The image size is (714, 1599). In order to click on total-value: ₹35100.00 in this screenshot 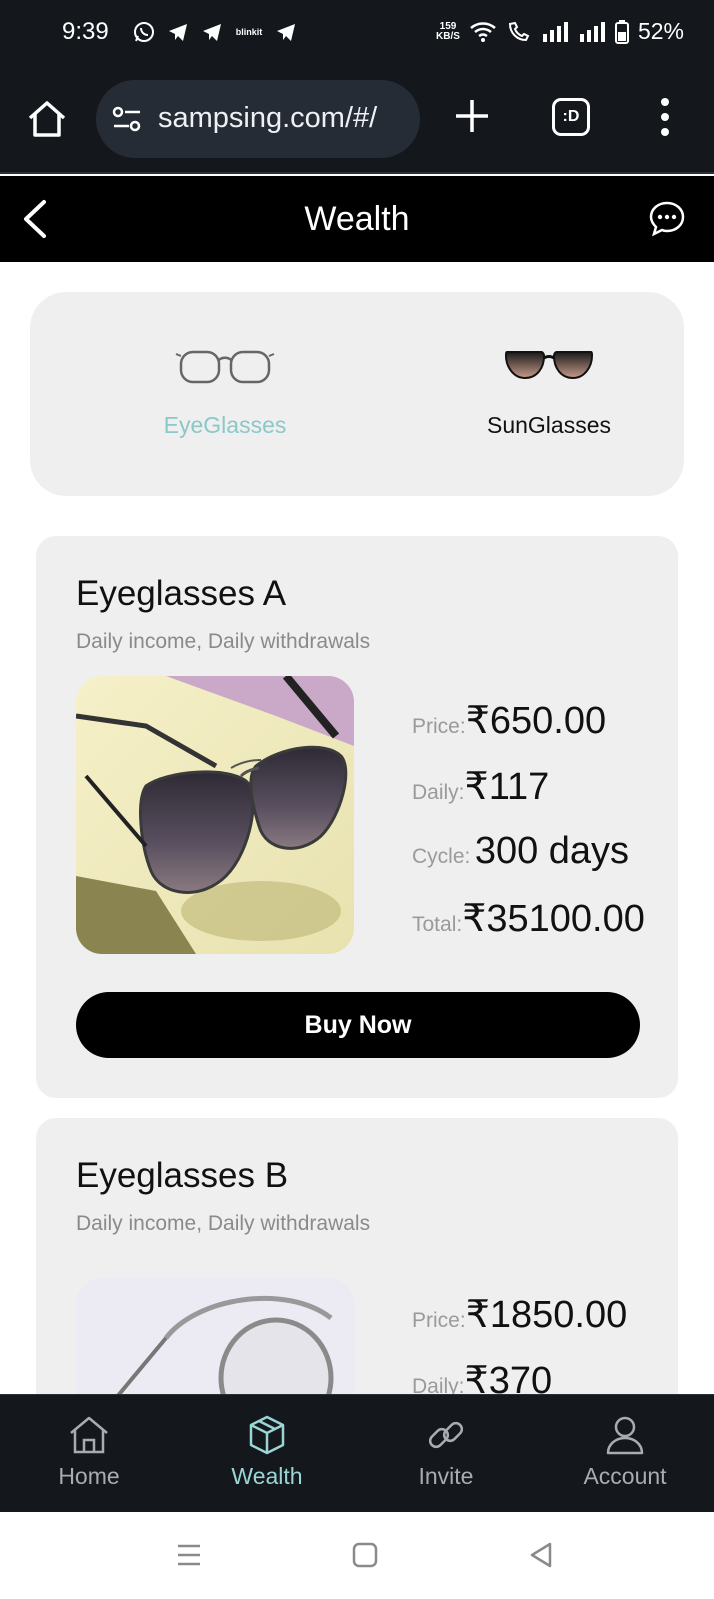, I will do `click(553, 919)`.